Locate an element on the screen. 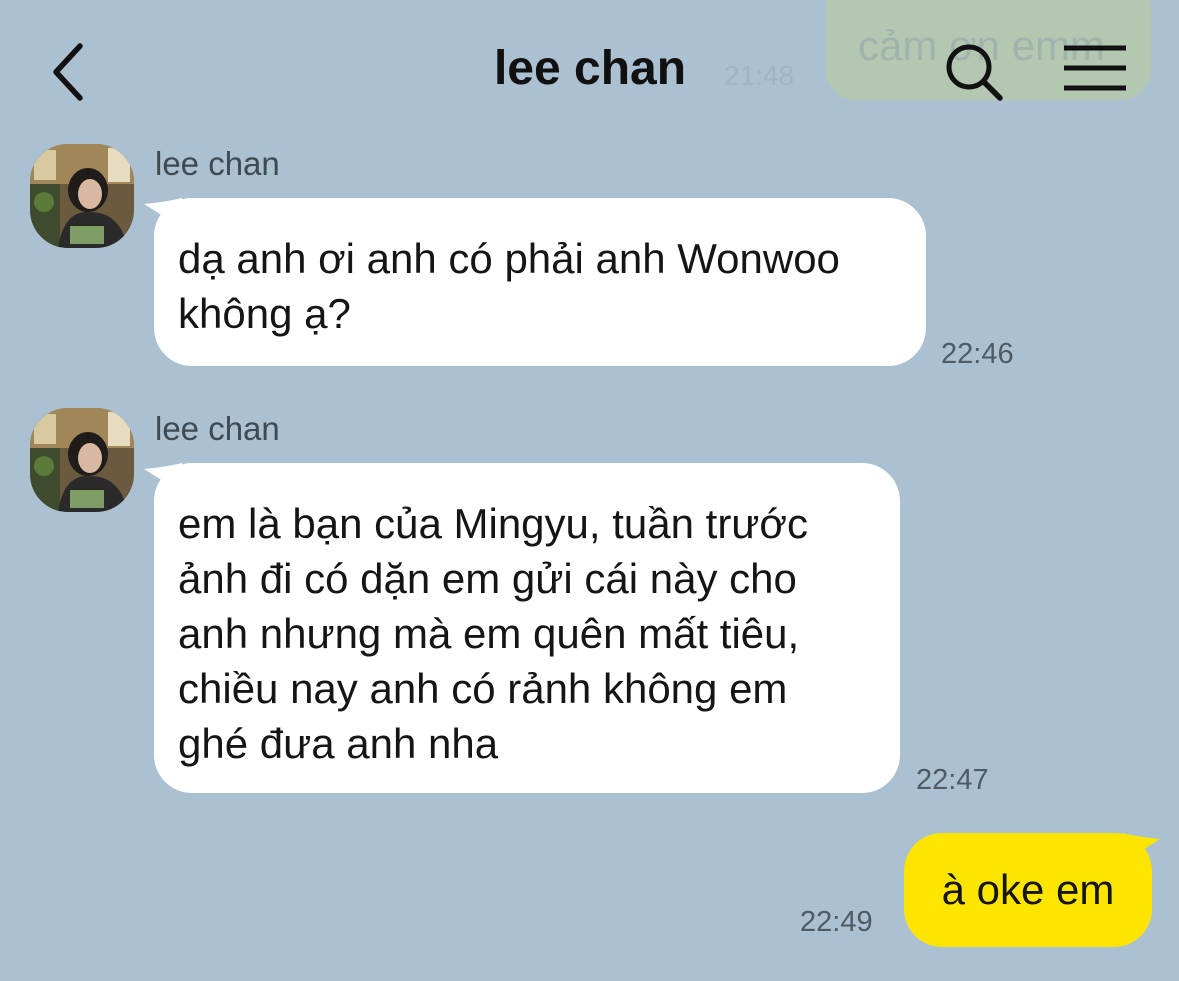  message-line: ảnh đi có dặn em gửi cái này cho is located at coordinates (487, 578).